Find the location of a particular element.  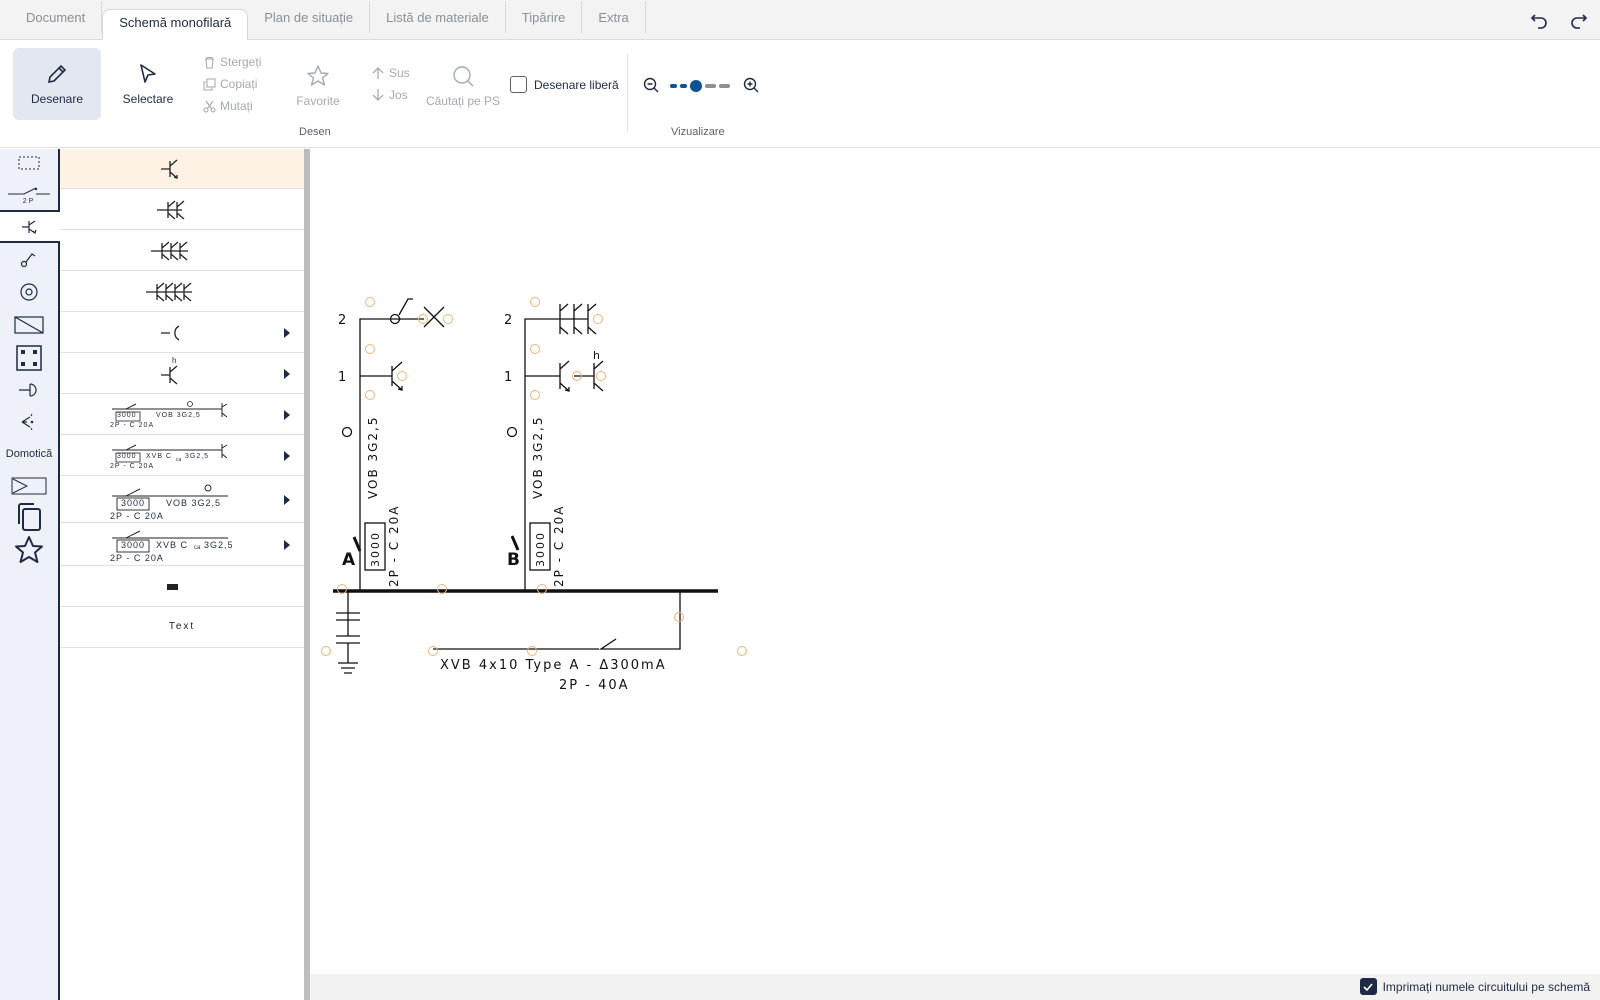

thumb4-cable: XVB C is located at coordinates (172, 545).